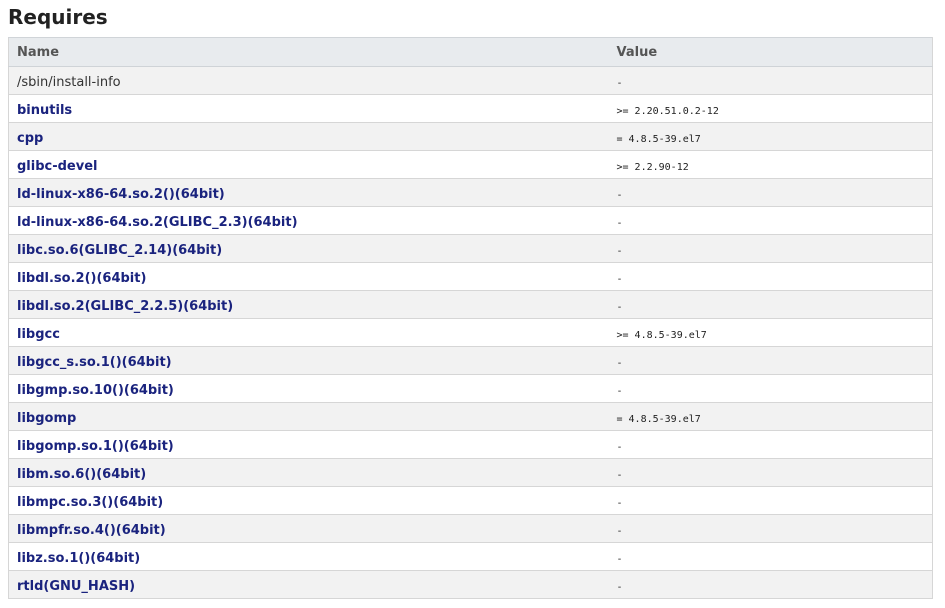 This screenshot has height=608, width=945. What do you see at coordinates (308, 80) in the screenshot?
I see `package-name-cell: /sbin/install-info` at bounding box center [308, 80].